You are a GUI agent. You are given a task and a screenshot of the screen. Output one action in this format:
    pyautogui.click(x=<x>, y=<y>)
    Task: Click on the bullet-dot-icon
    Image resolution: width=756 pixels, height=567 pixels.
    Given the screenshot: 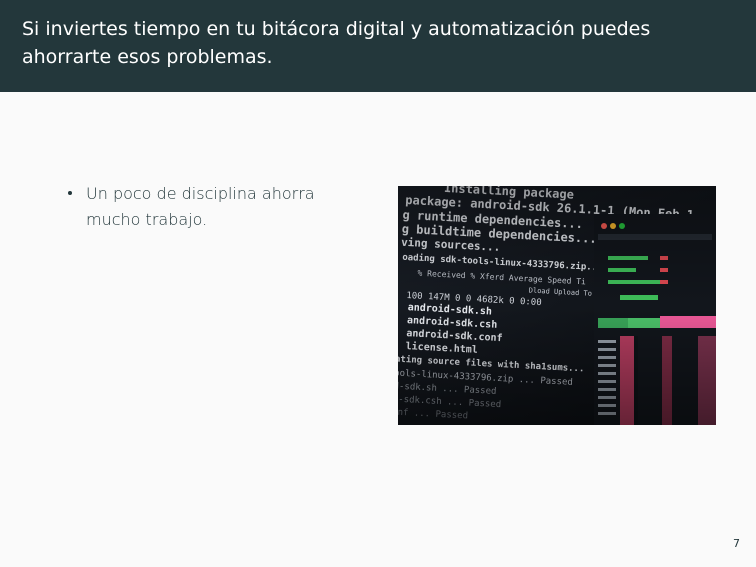 What is the action you would take?
    pyautogui.click(x=70, y=193)
    